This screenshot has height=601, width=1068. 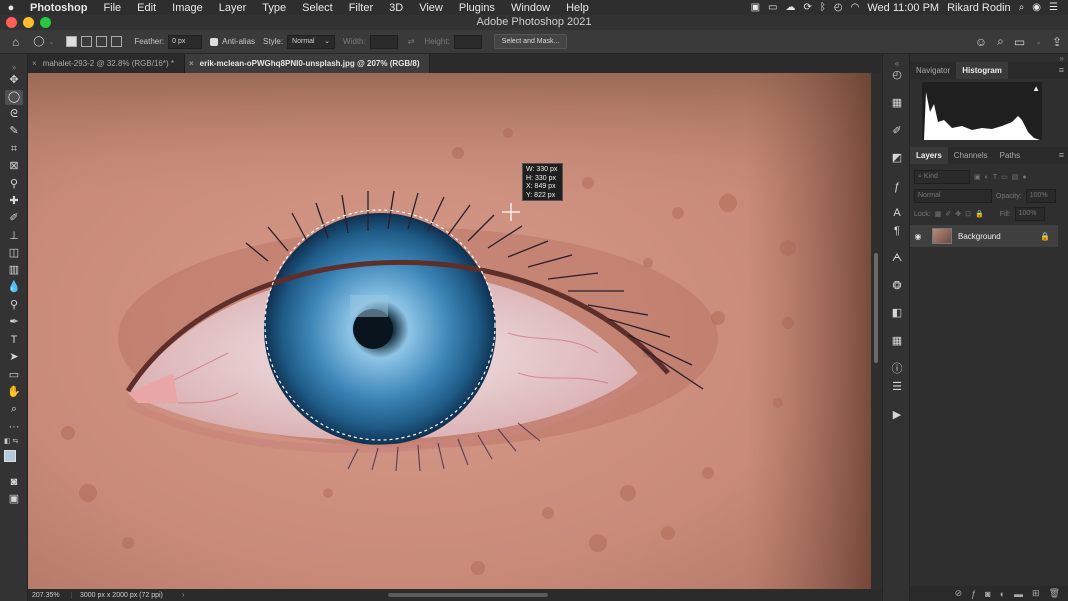 I want to click on menu-layer: Layer, so click(x=233, y=8).